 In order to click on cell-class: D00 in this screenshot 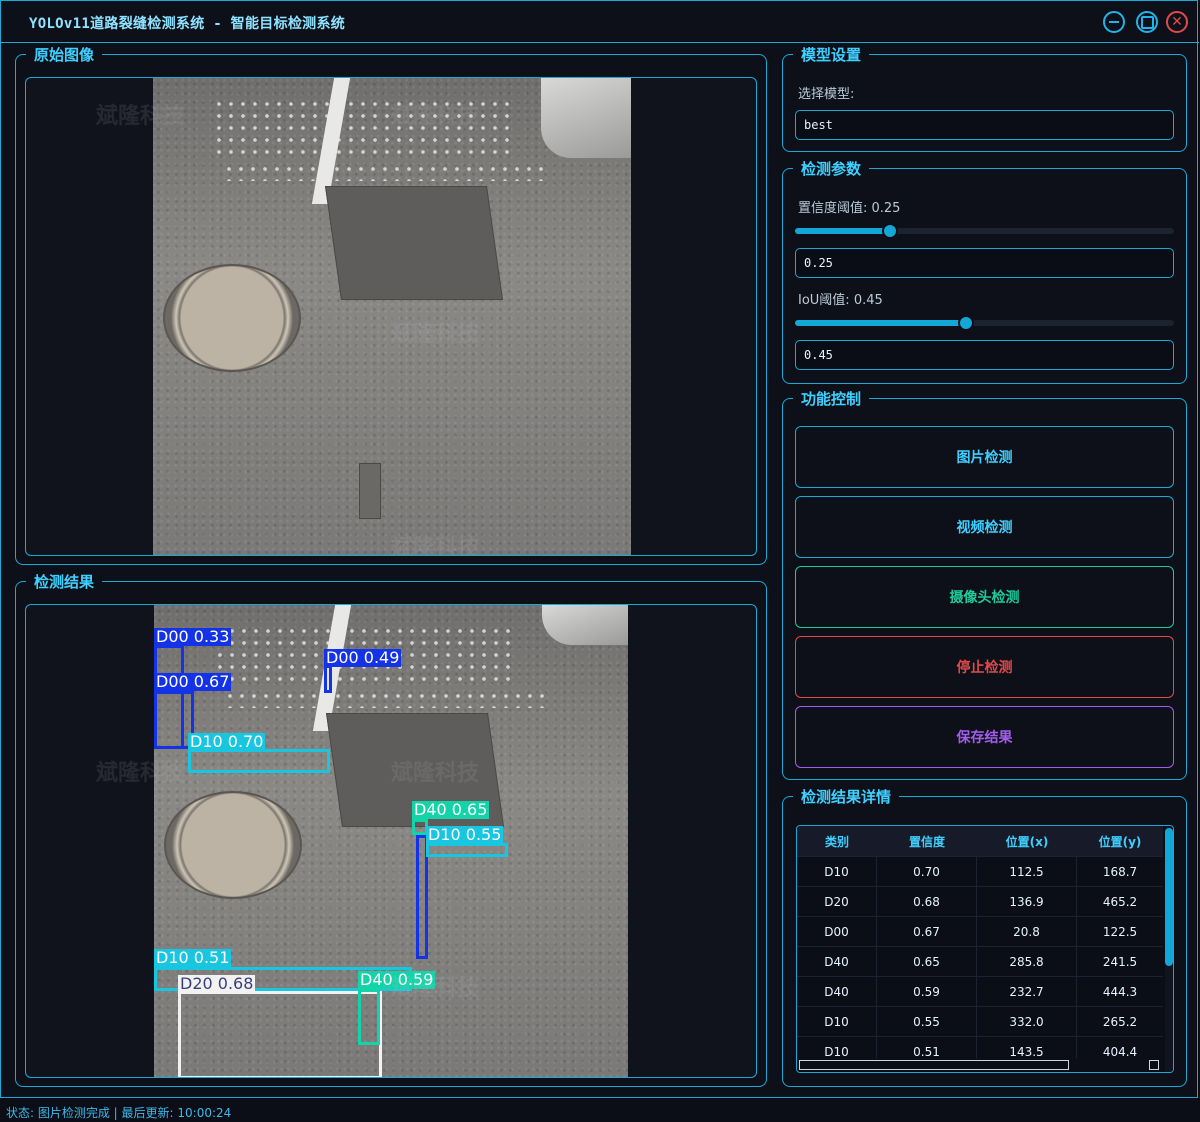, I will do `click(837, 932)`.